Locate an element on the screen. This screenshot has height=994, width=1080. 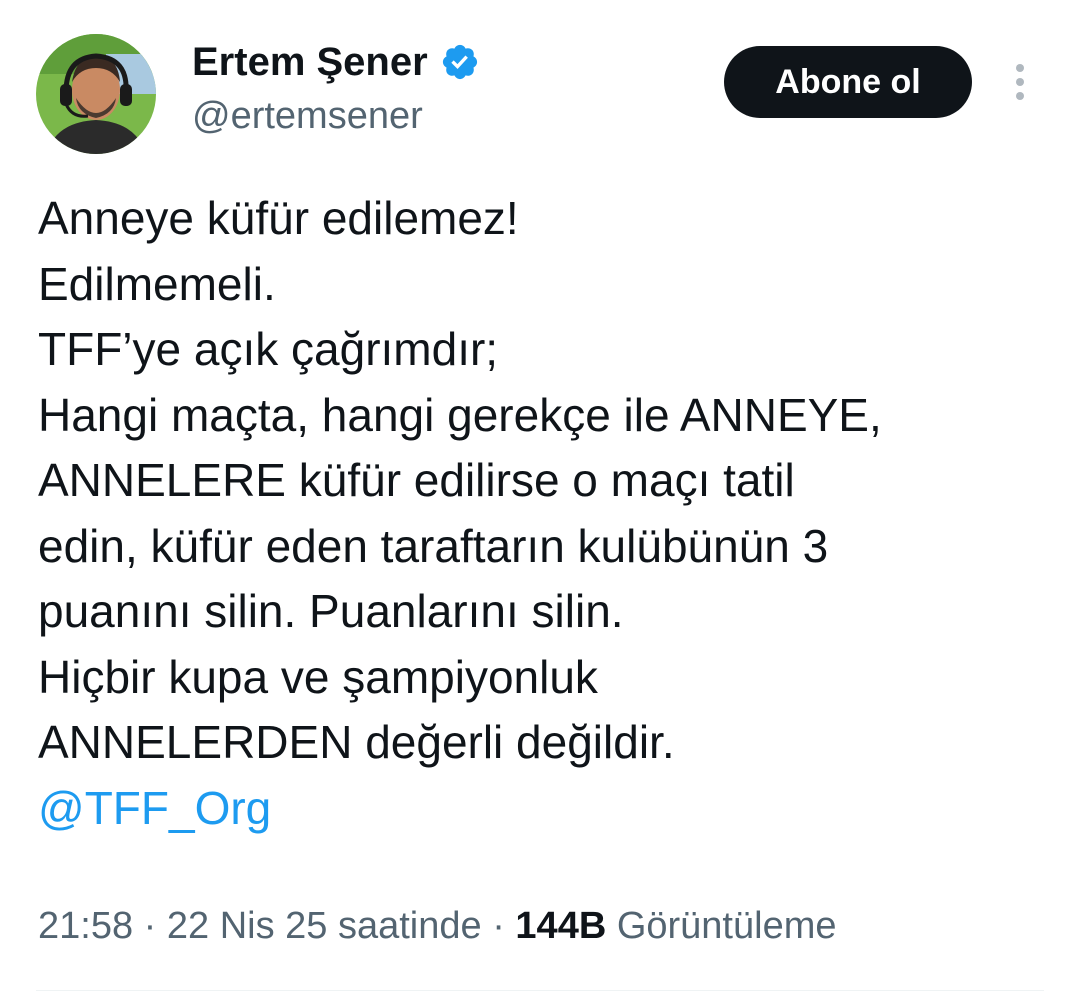
author-display-name-row: Ertem Şener is located at coordinates (336, 62).